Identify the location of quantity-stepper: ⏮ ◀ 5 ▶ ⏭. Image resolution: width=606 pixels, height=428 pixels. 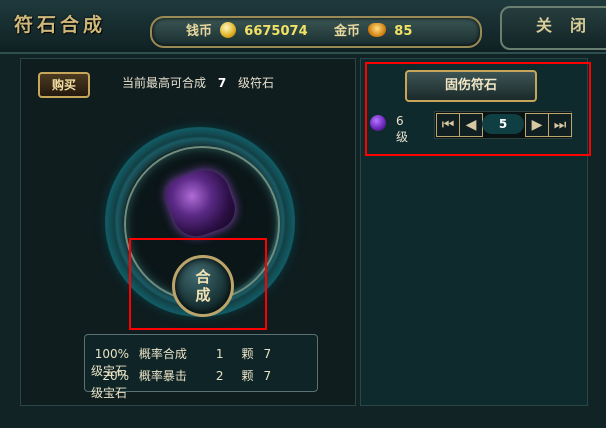
(503, 125).